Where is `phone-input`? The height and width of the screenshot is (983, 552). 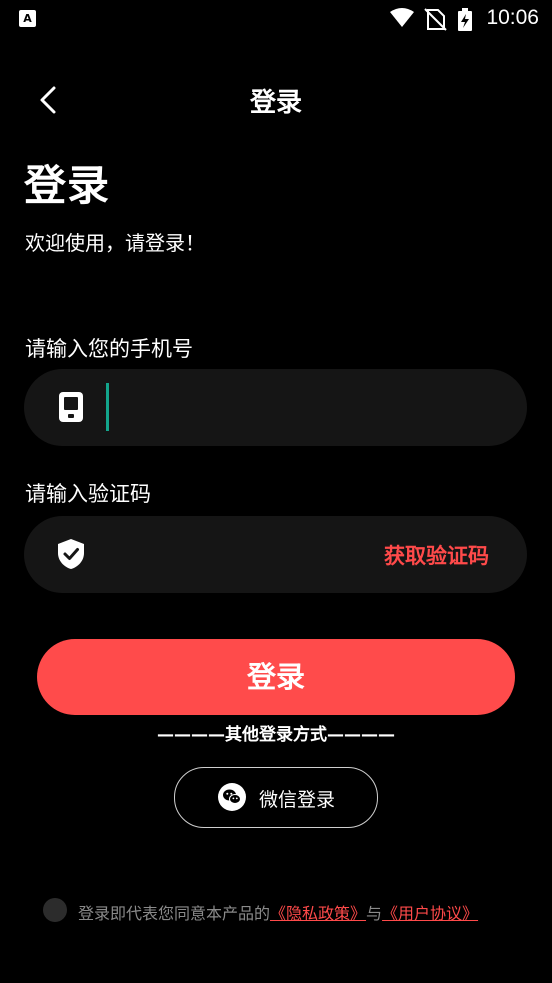 phone-input is located at coordinates (275, 407).